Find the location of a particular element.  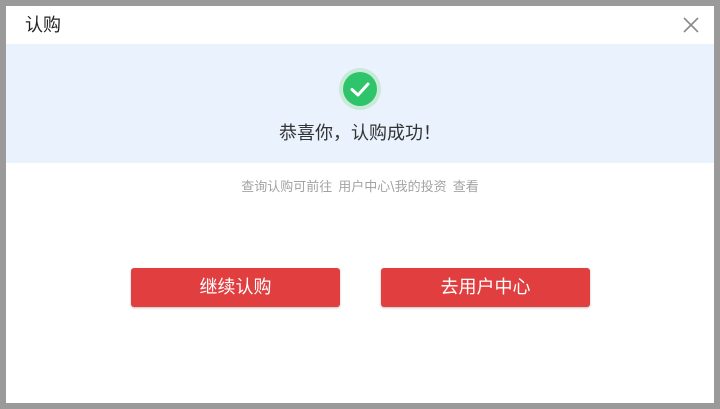

dialog-titlebar: 认购 is located at coordinates (360, 25).